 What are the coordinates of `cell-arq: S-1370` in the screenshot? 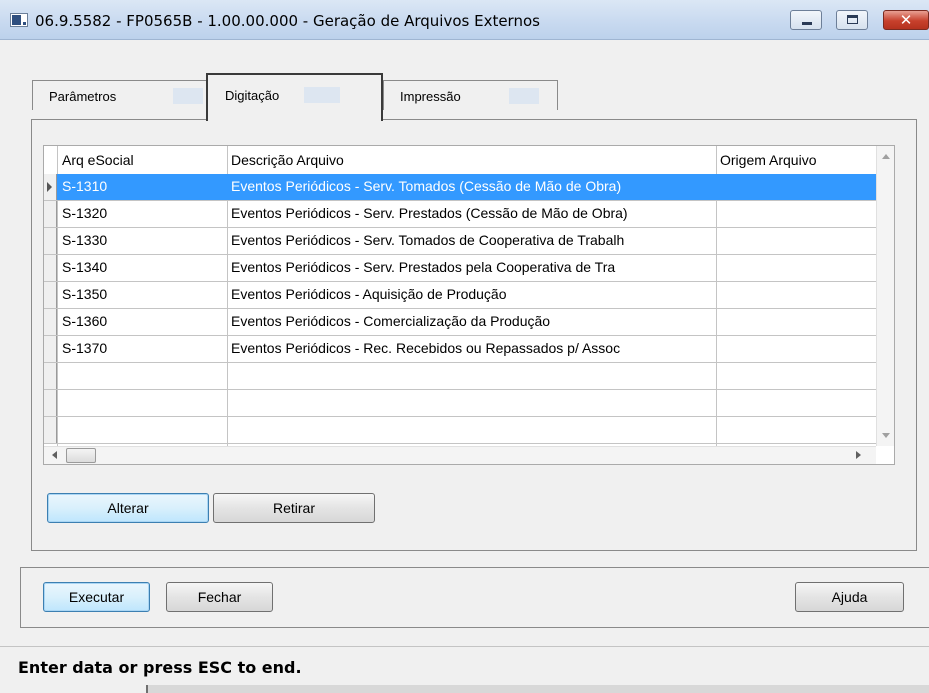 It's located at (142, 348).